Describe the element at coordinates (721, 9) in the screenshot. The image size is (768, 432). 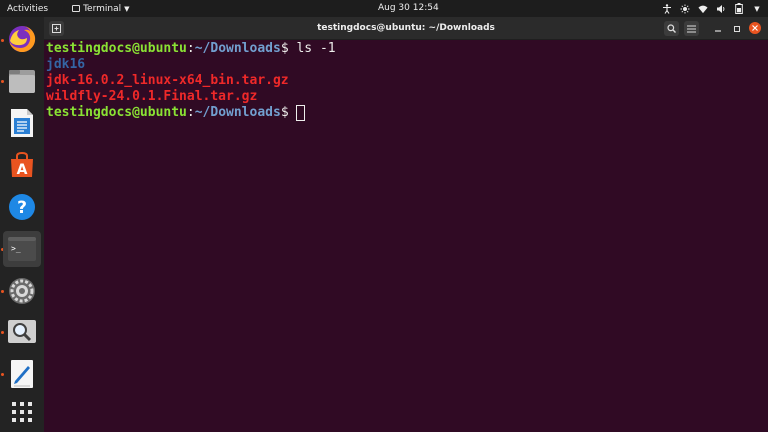
I see `volume-icon` at that location.